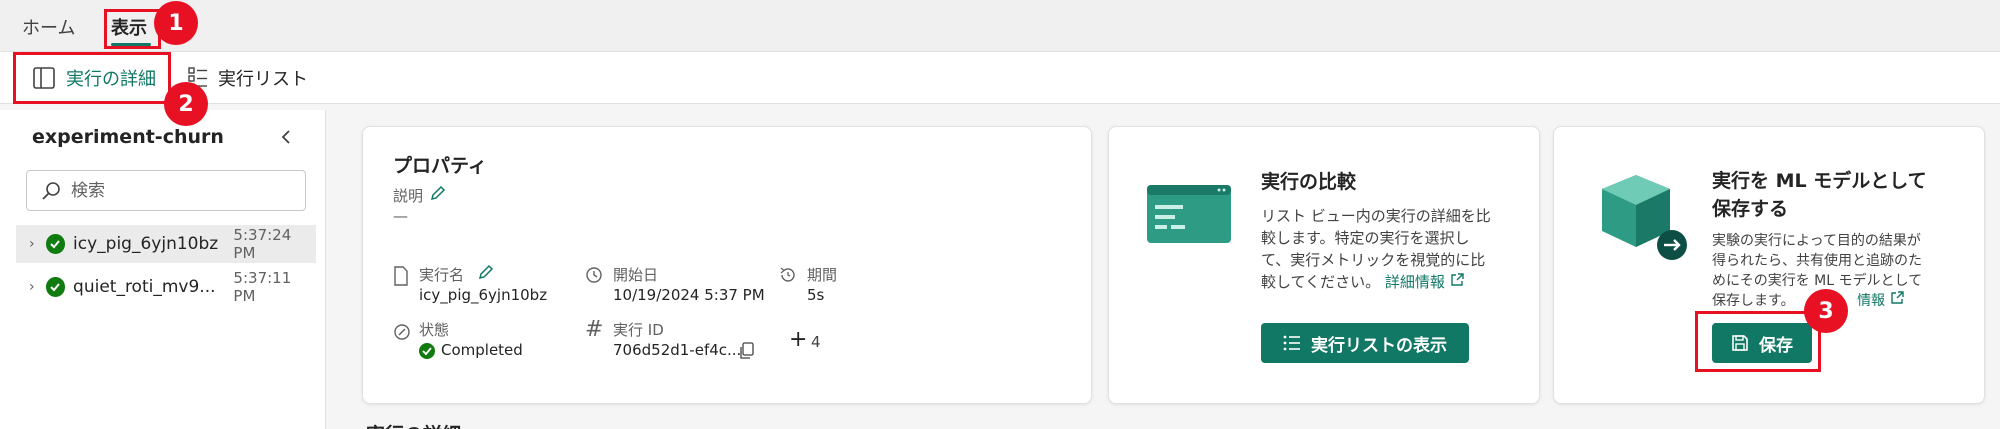 The height and width of the screenshot is (429, 2000). I want to click on list-icon, so click(1291, 343).